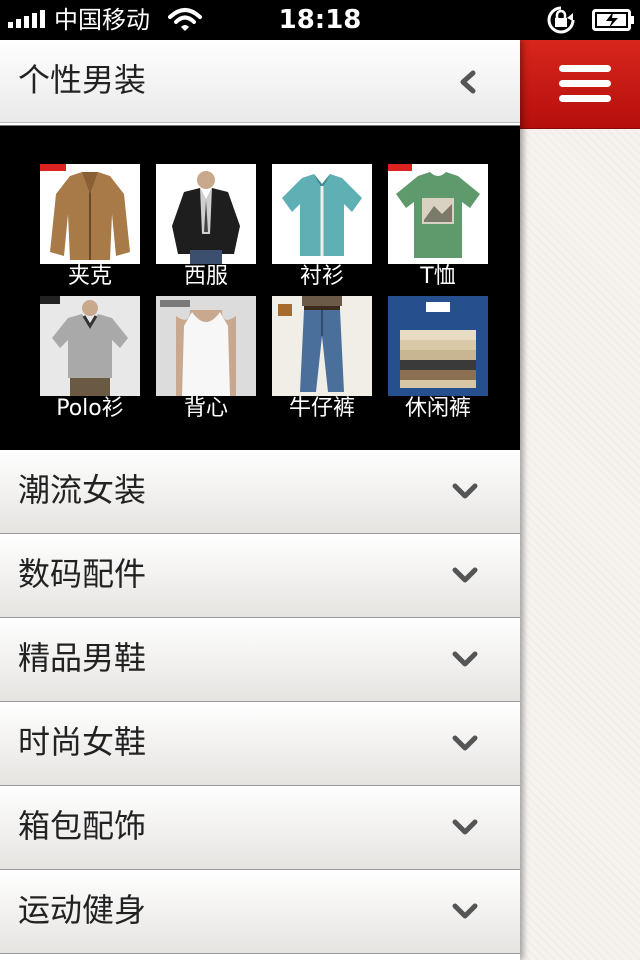  Describe the element at coordinates (82, 80) in the screenshot. I see `category-title: 个性男装` at that location.